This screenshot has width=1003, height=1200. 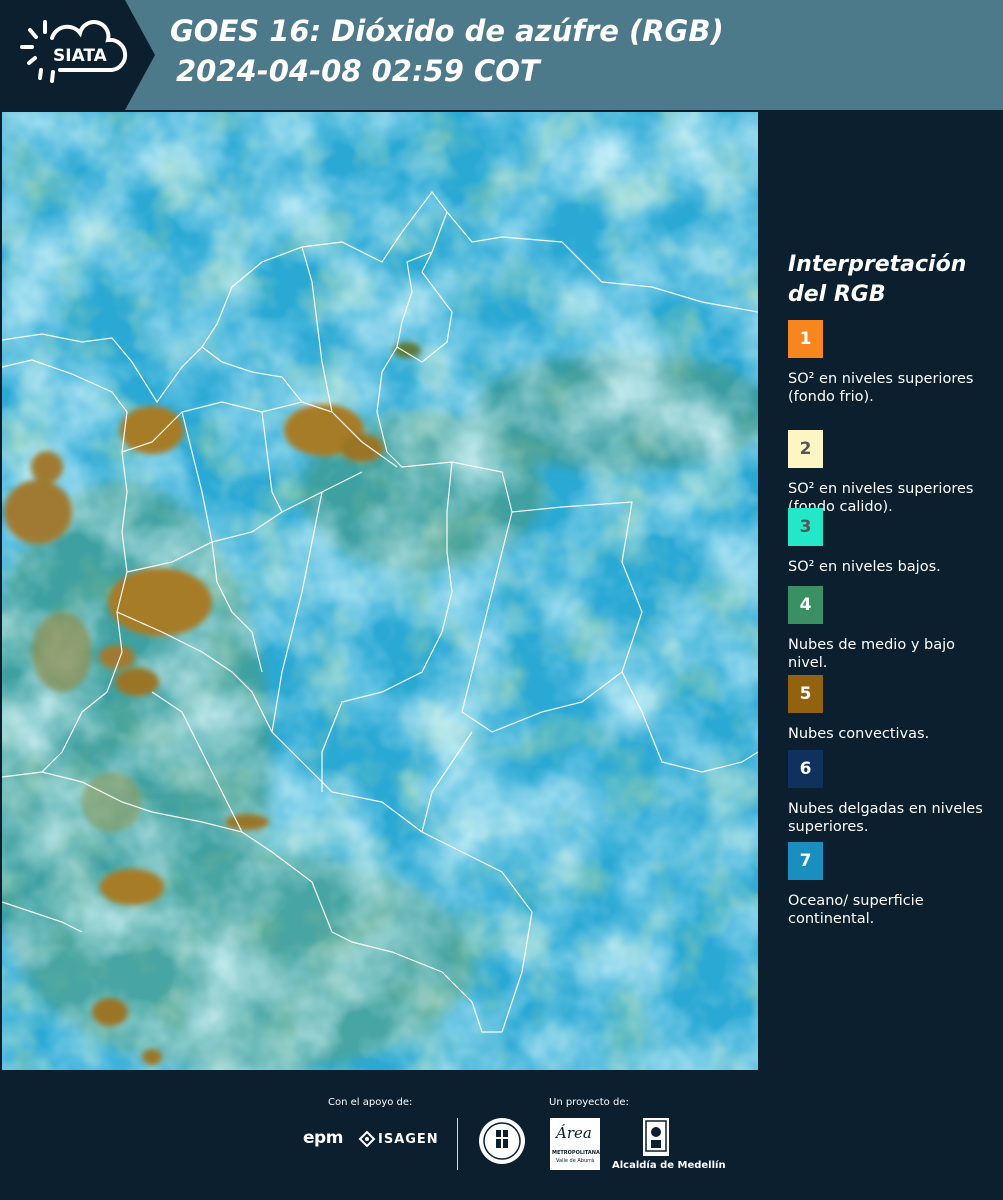 What do you see at coordinates (805, 694) in the screenshot?
I see `legend-swatch: 5` at bounding box center [805, 694].